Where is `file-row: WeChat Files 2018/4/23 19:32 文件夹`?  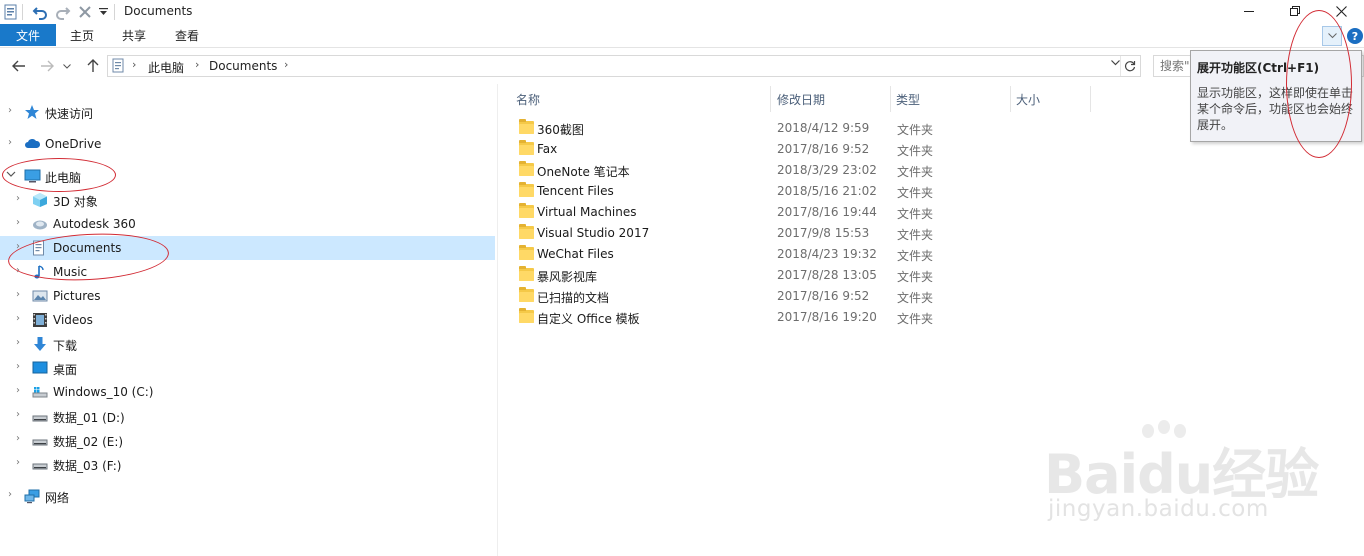 file-row: WeChat Files 2018/4/23 19:32 文件夹 is located at coordinates (734, 254).